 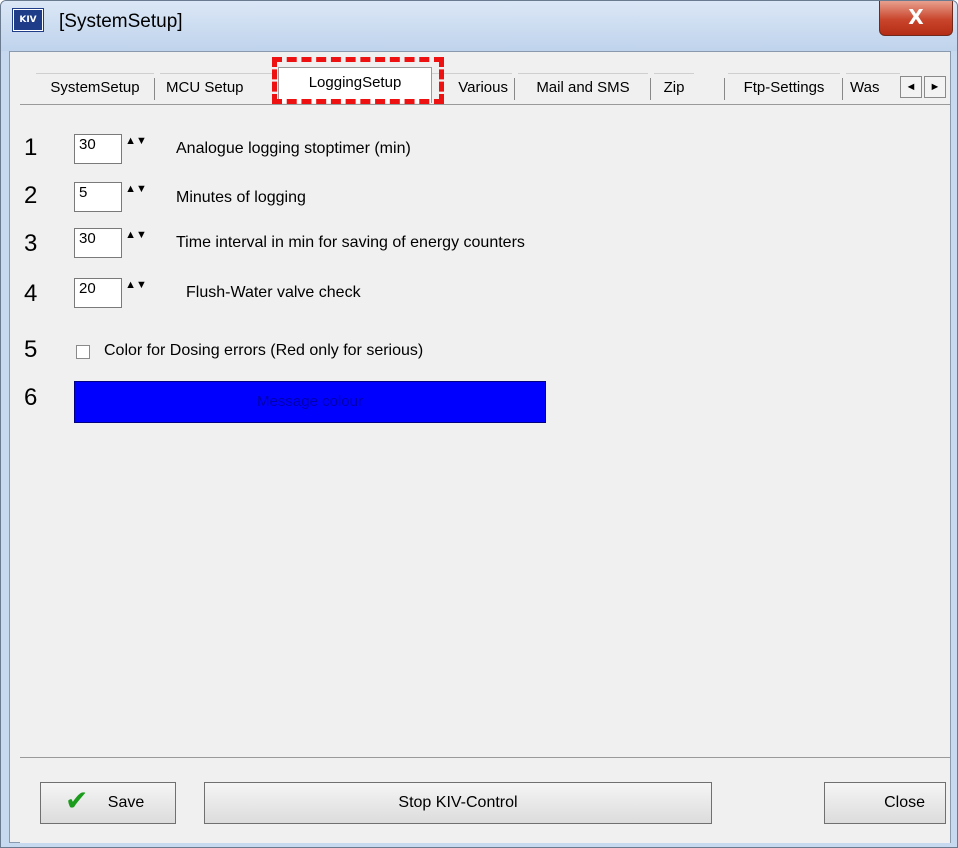 What do you see at coordinates (873, 88) in the screenshot?
I see `tab-was: Was` at bounding box center [873, 88].